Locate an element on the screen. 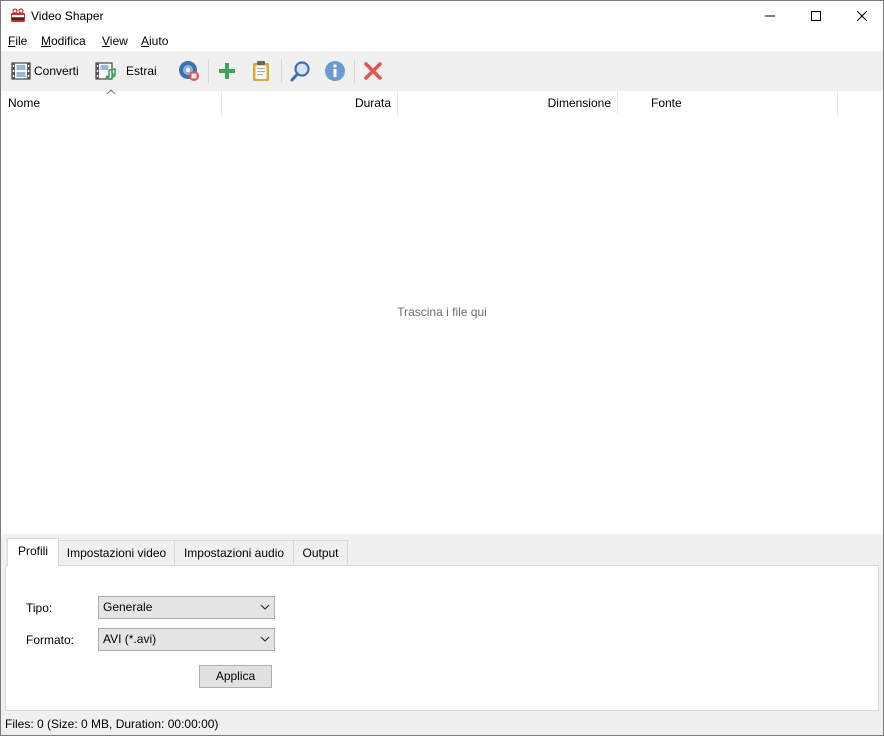 The height and width of the screenshot is (736, 884). apply-button: Applica is located at coordinates (235, 676).